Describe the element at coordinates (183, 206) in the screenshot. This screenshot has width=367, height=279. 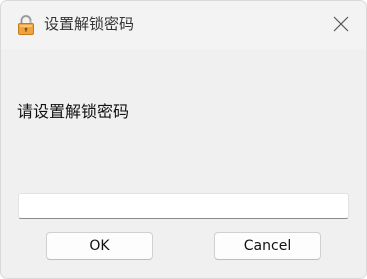
I see `password-input` at that location.